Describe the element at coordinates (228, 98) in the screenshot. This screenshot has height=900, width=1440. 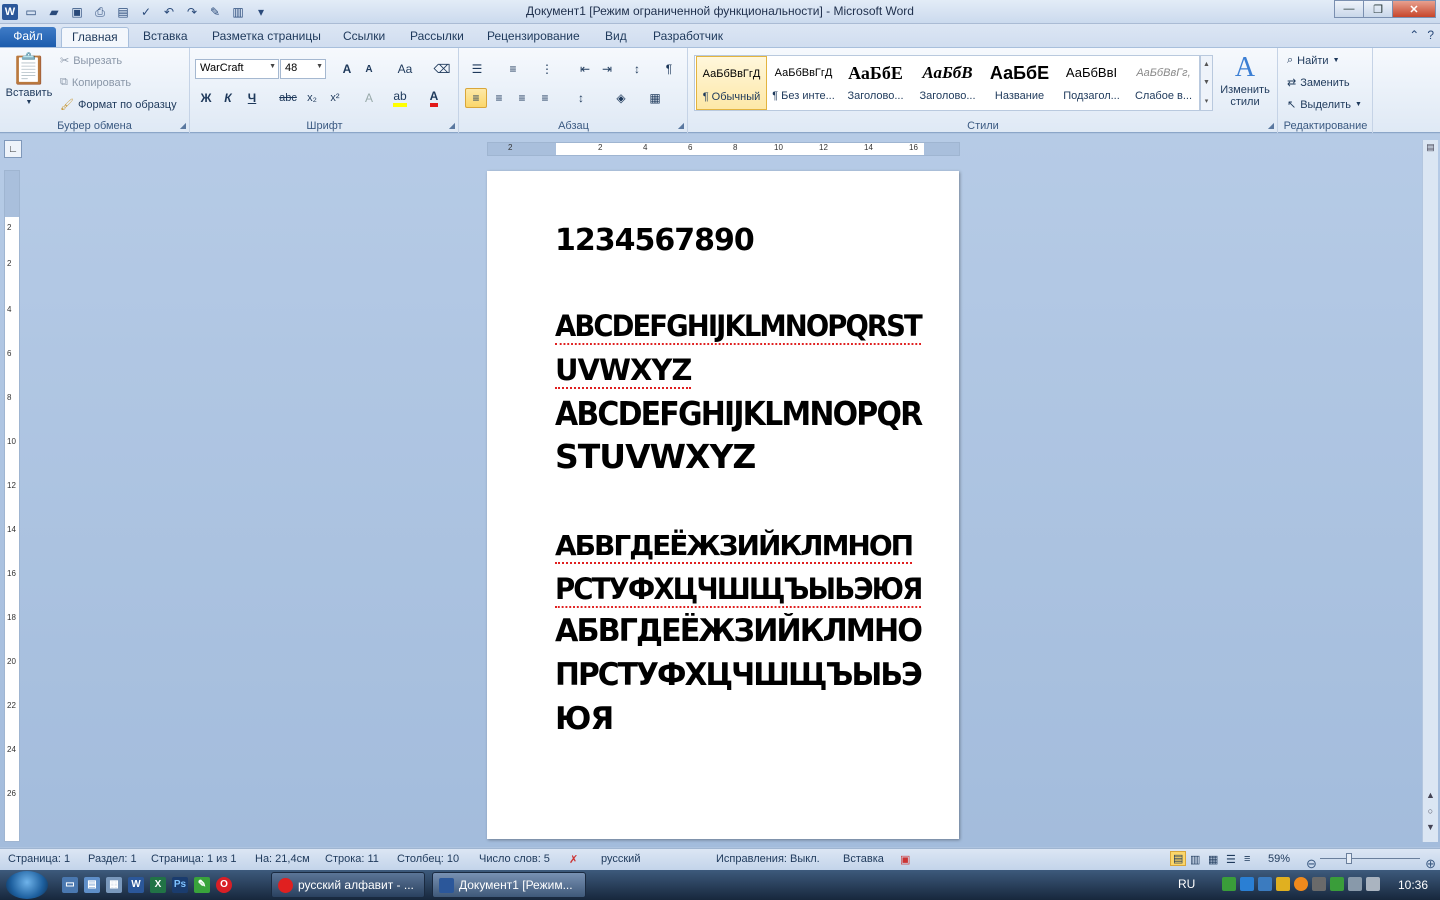
I see `italic-button: К` at that location.